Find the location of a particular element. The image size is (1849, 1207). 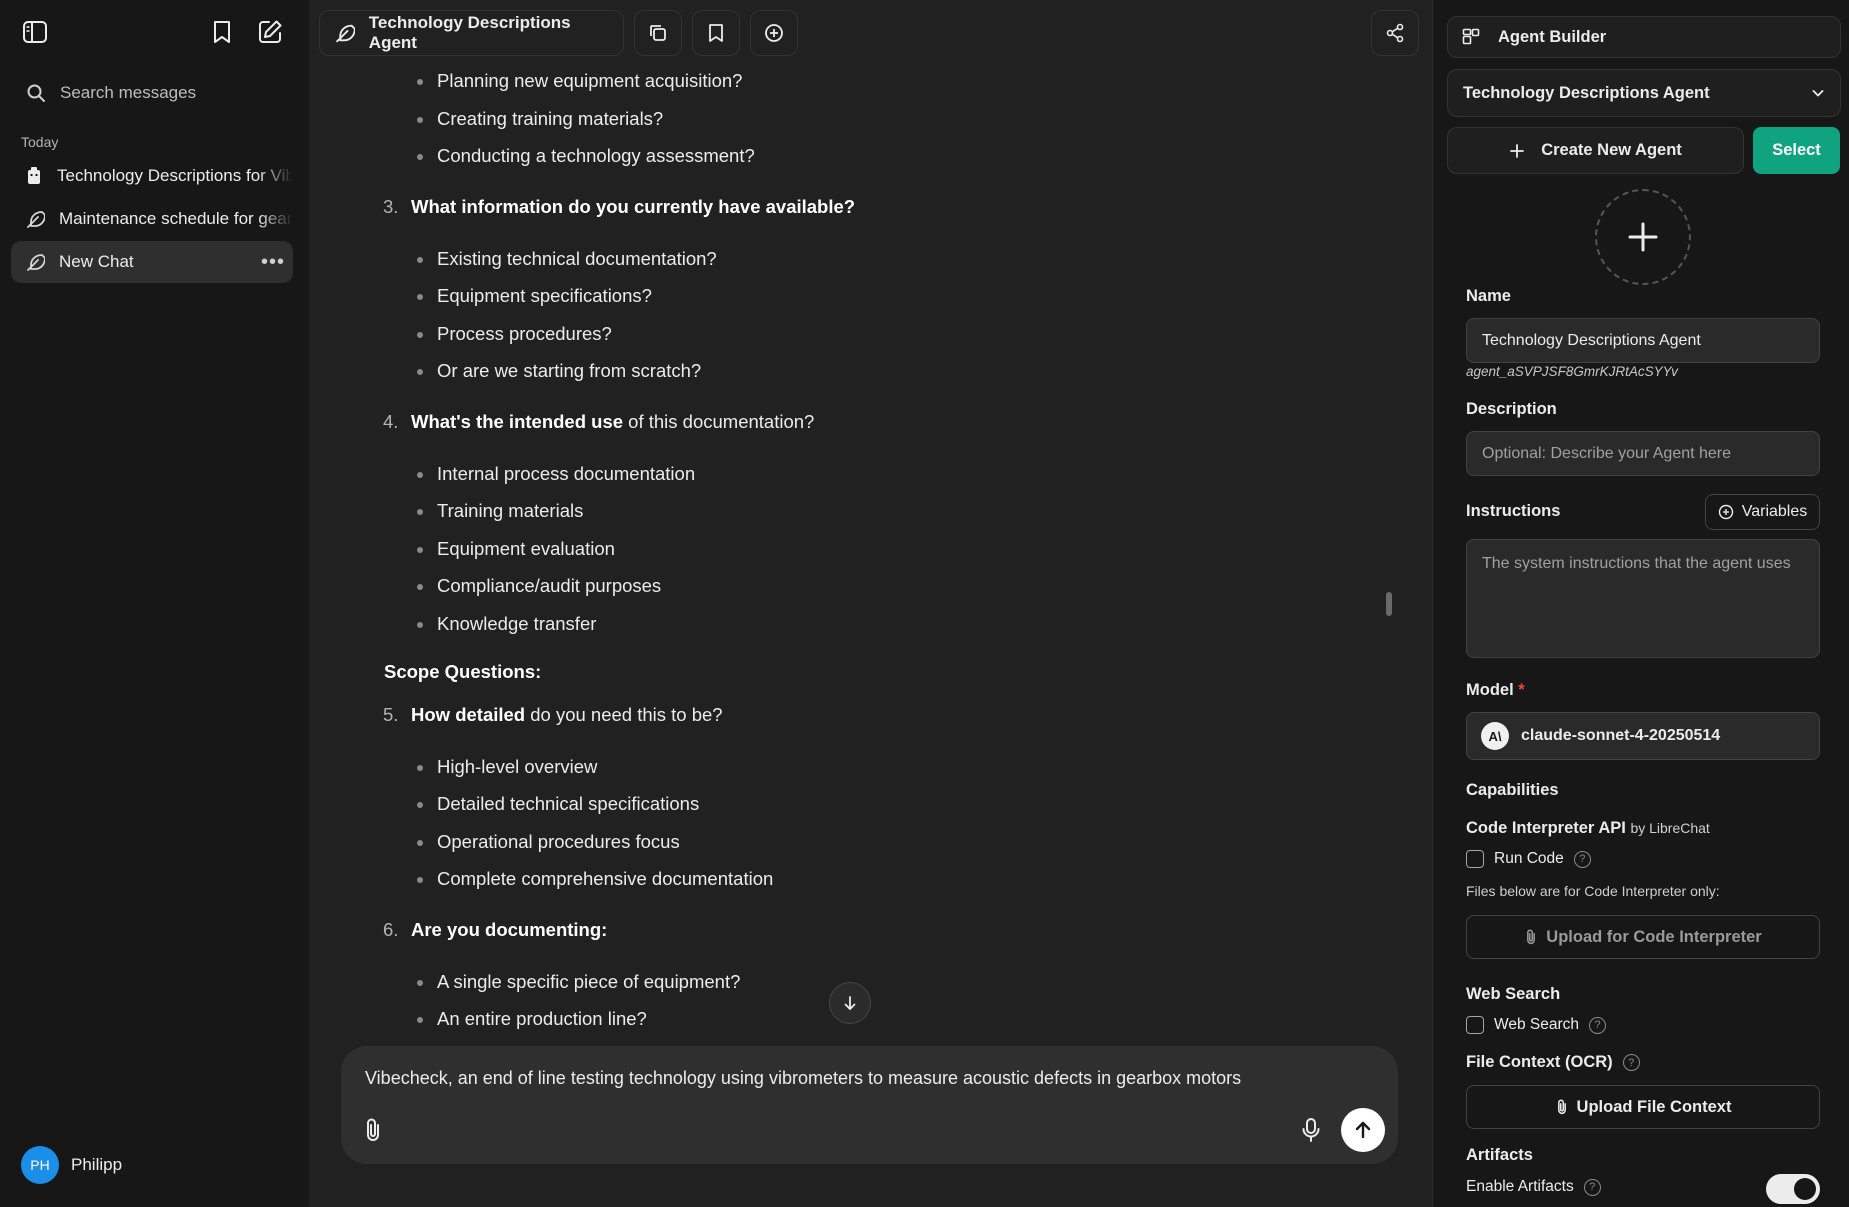

more-options-icon: ••• is located at coordinates (273, 262).